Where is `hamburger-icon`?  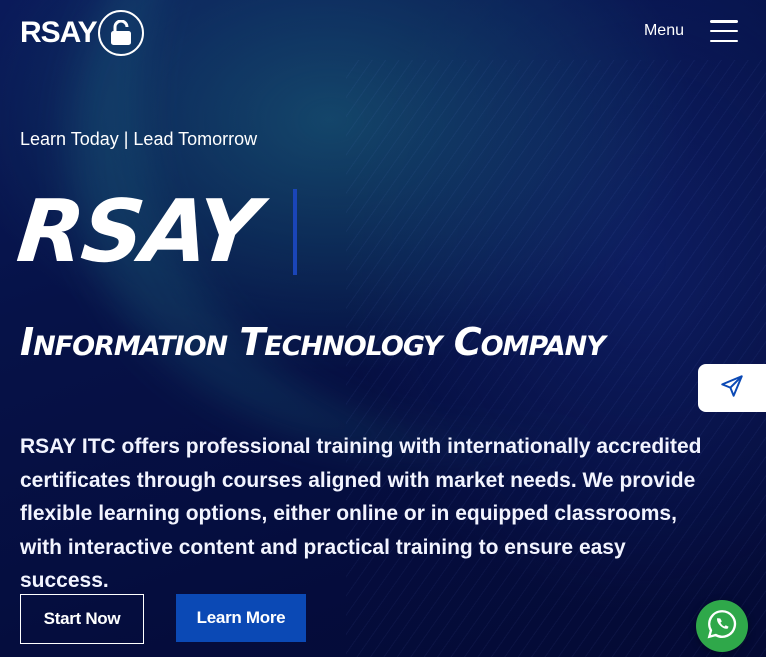 hamburger-icon is located at coordinates (724, 31).